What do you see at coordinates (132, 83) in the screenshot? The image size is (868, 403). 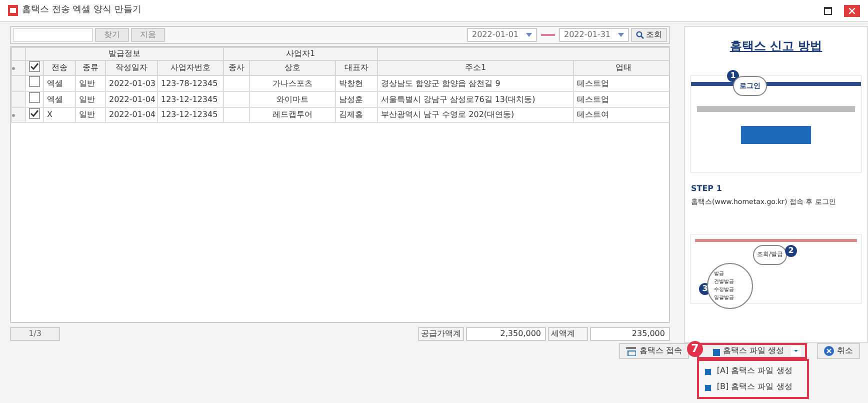 I see `table-cell: 2022-01-03` at bounding box center [132, 83].